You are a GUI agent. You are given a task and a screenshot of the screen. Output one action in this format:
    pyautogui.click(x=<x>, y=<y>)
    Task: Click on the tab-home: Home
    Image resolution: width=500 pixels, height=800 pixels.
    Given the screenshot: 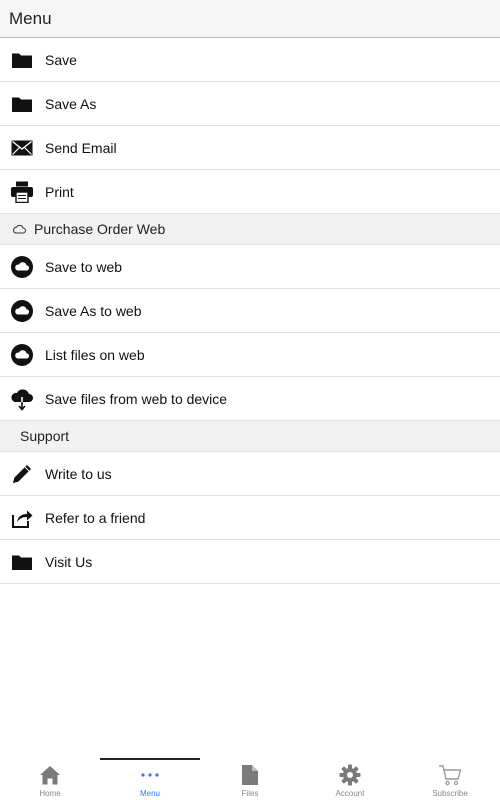 What is the action you would take?
    pyautogui.click(x=50, y=779)
    